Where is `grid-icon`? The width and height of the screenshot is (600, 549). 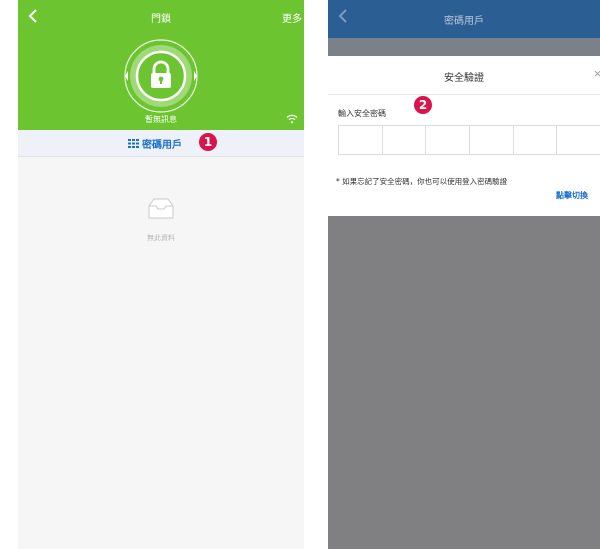
grid-icon is located at coordinates (133, 143).